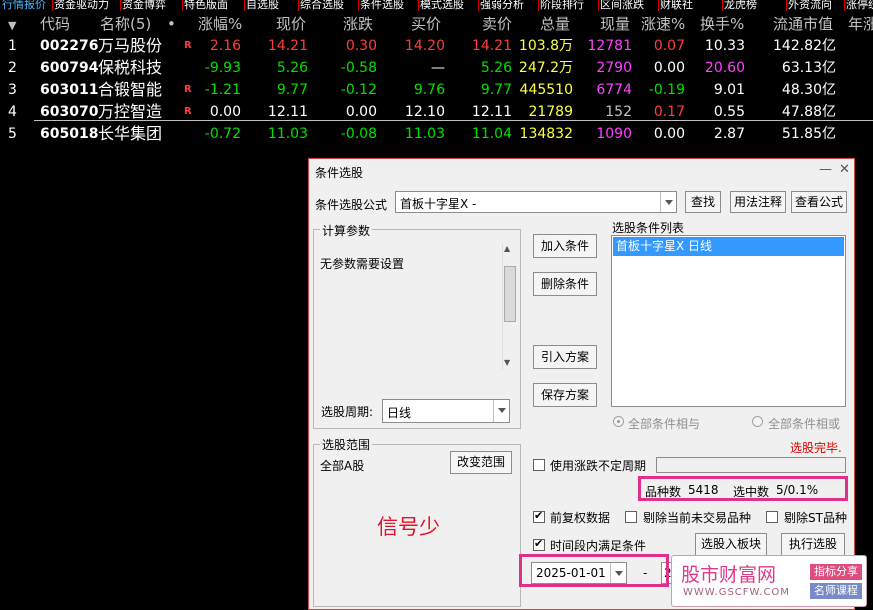 Image resolution: width=873 pixels, height=610 pixels. Describe the element at coordinates (666, 90) in the screenshot. I see `cell-speed: -0.19` at that location.